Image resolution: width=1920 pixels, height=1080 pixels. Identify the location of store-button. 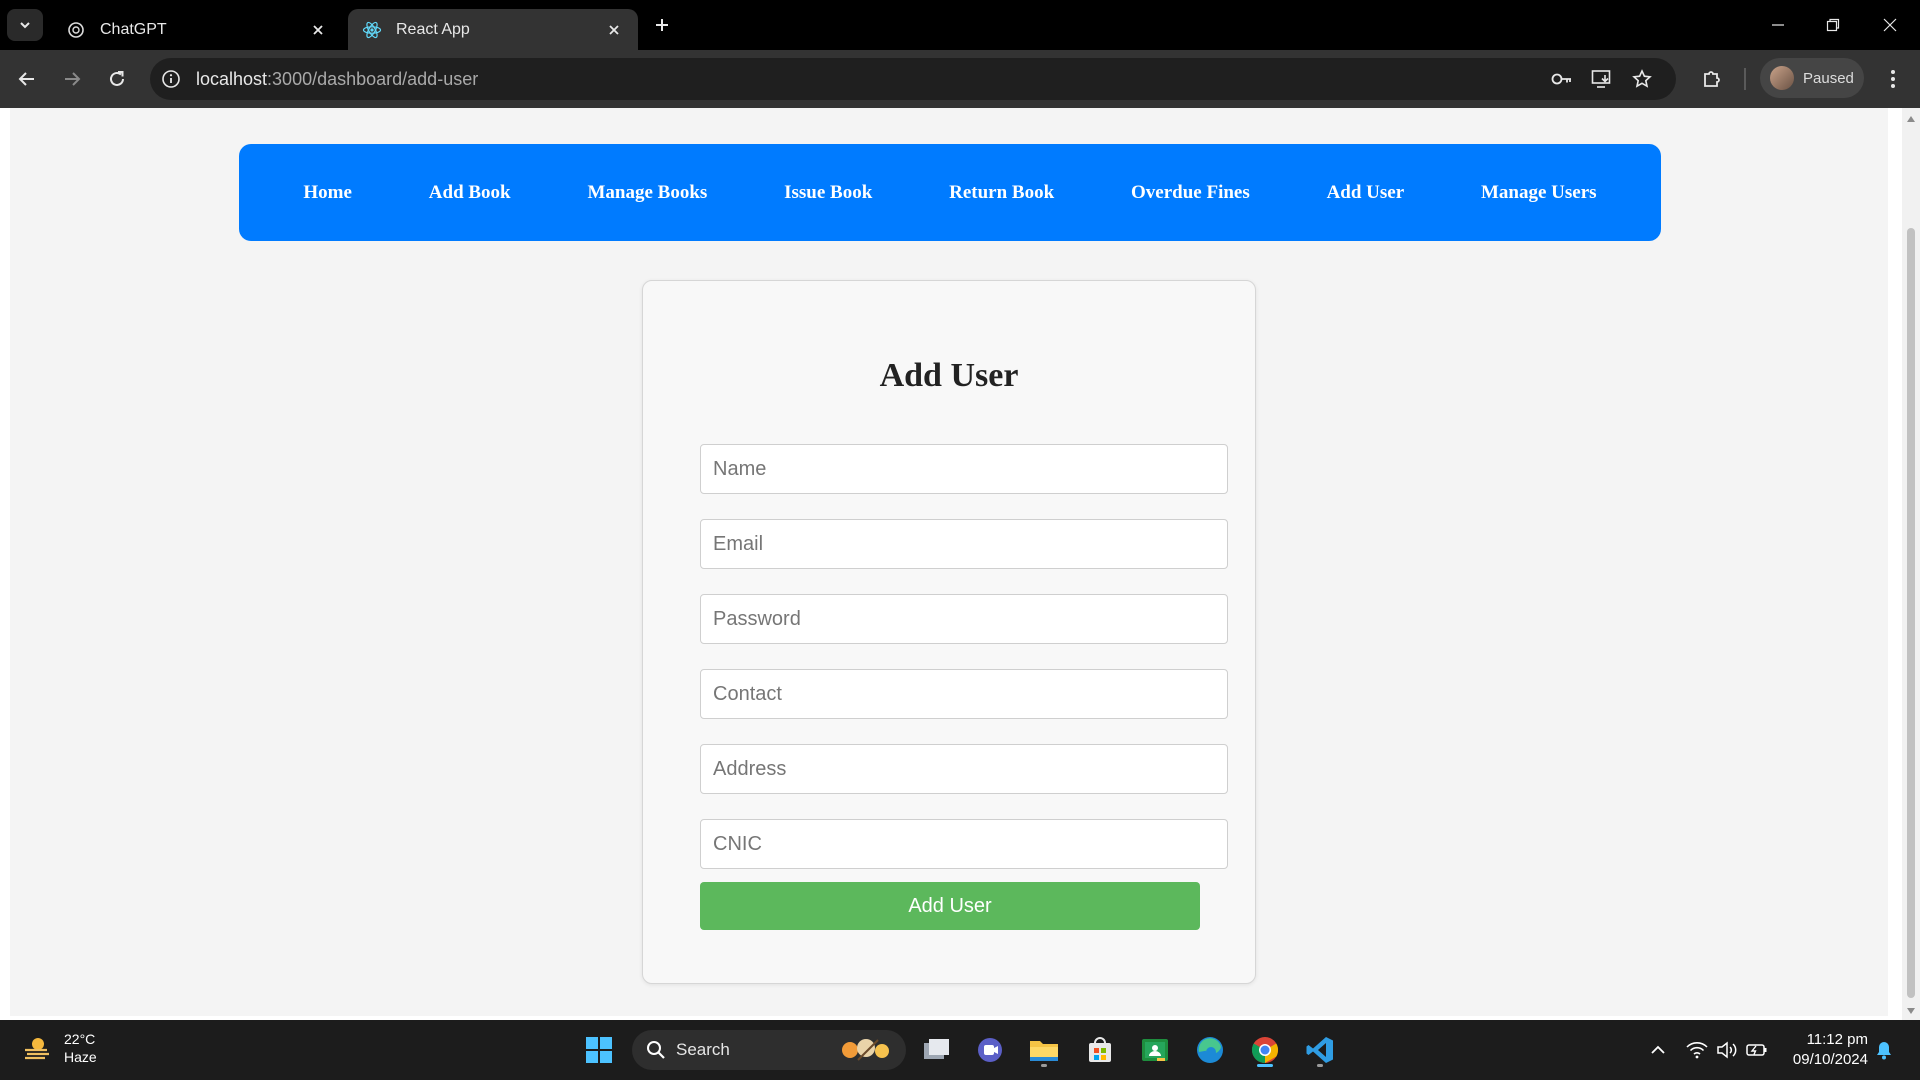
(1100, 1050).